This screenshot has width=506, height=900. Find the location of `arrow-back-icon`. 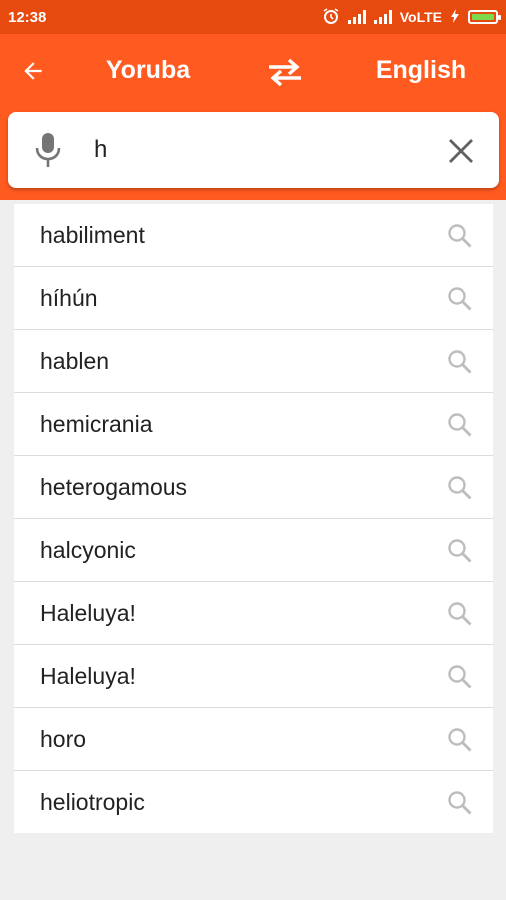

arrow-back-icon is located at coordinates (33, 71).